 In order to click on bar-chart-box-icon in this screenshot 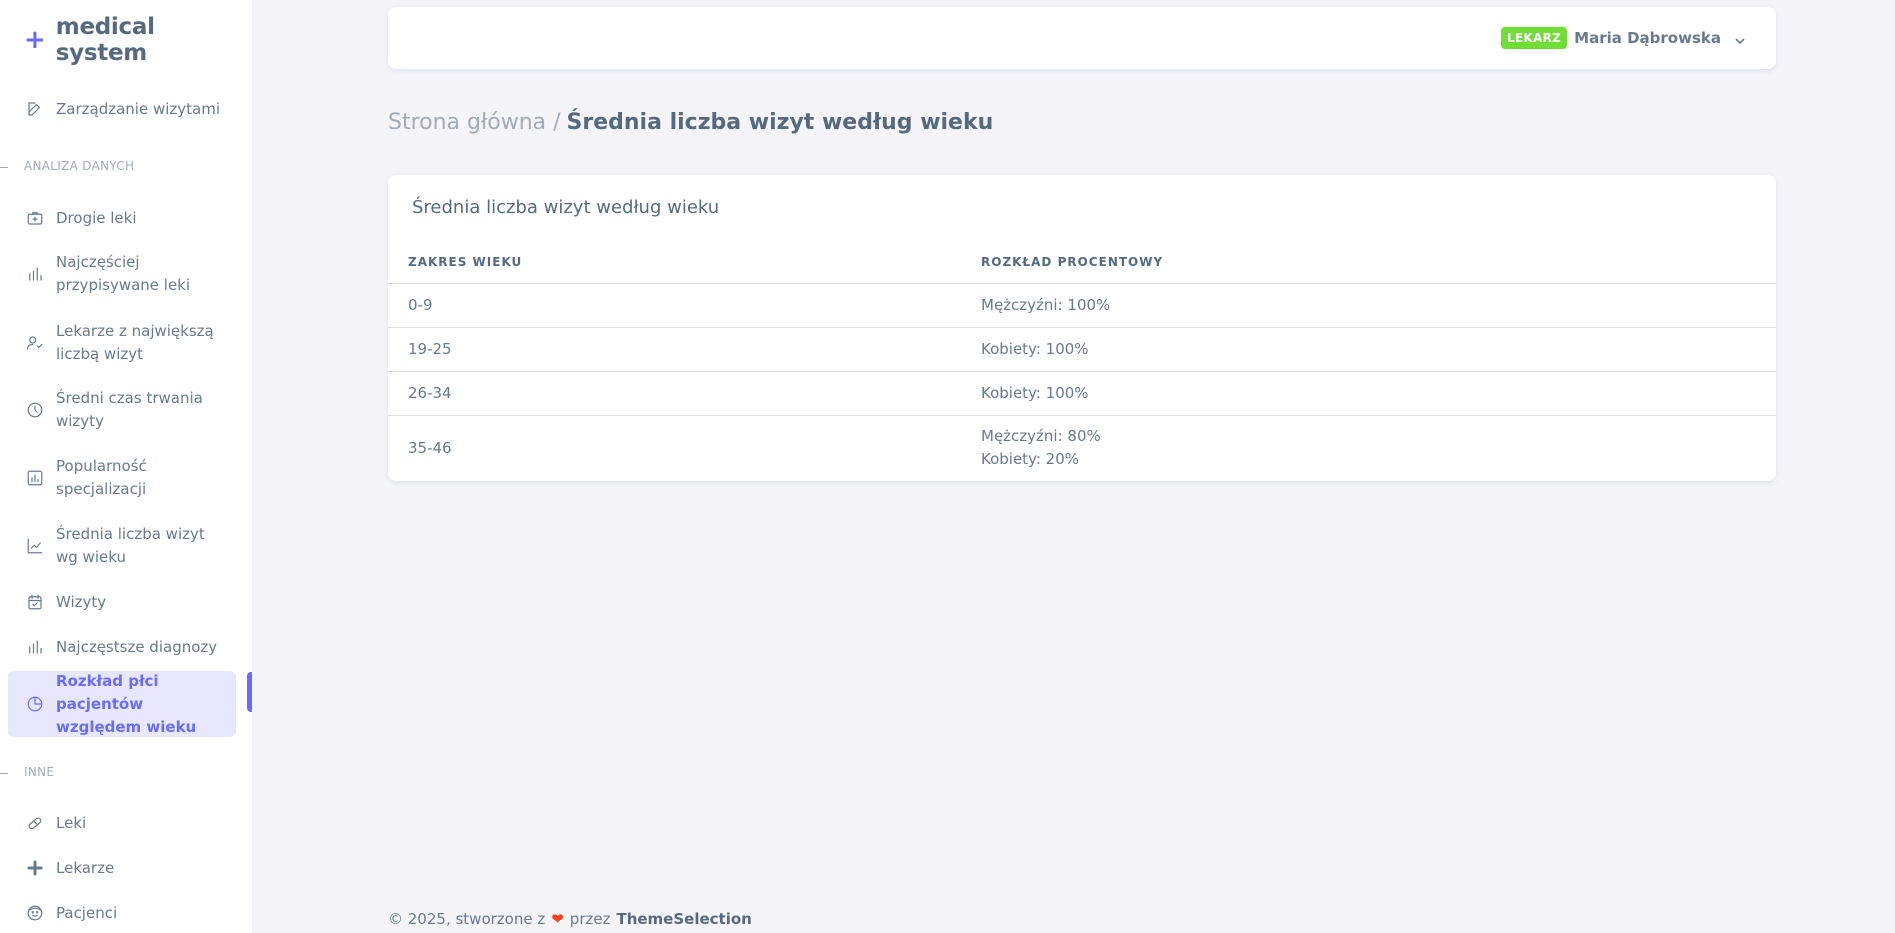, I will do `click(35, 478)`.